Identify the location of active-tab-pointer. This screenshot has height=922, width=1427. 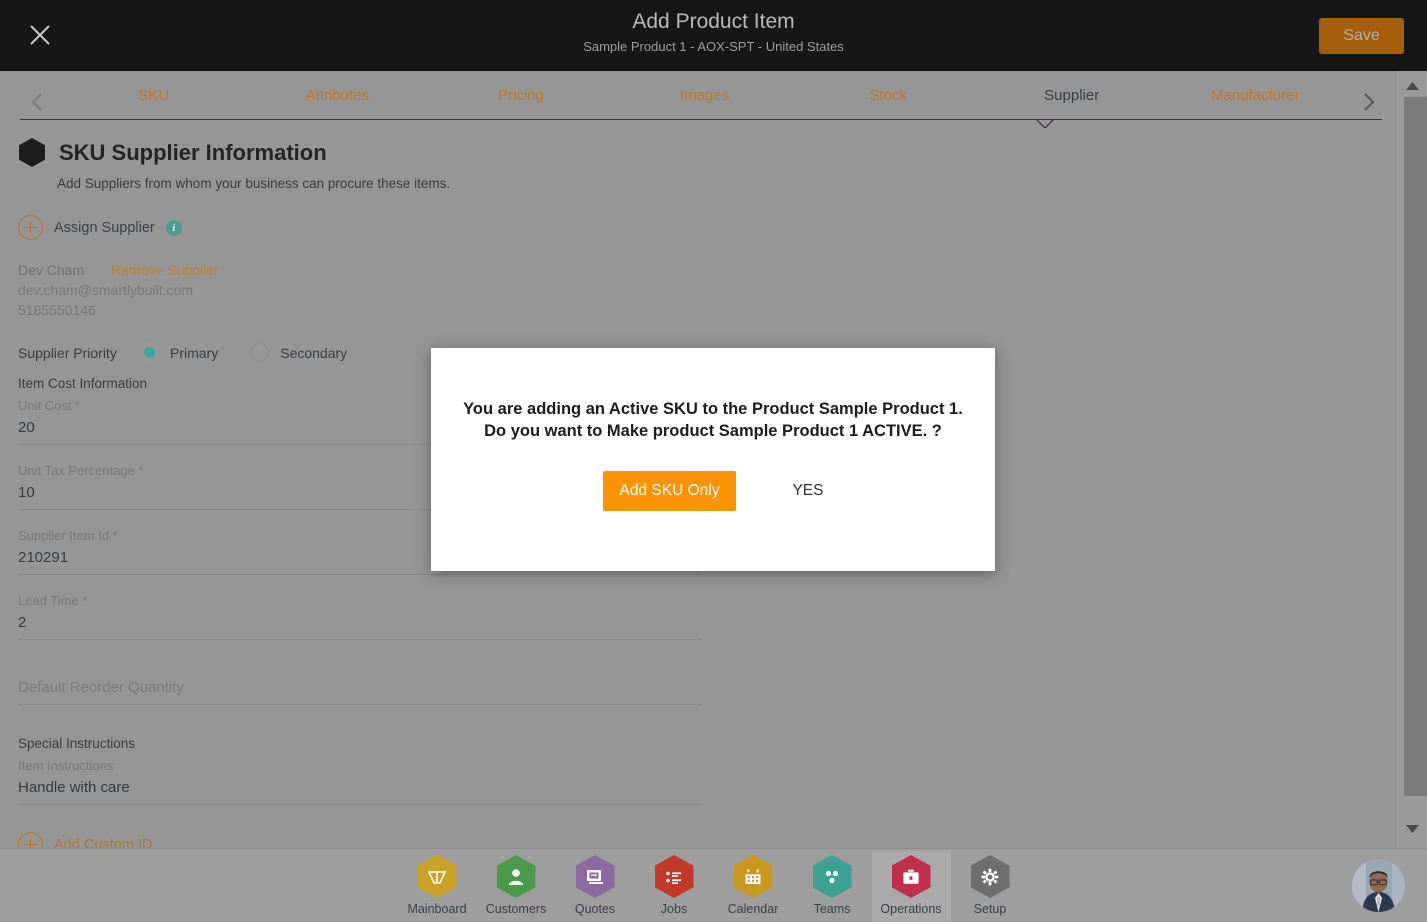
(1045, 123).